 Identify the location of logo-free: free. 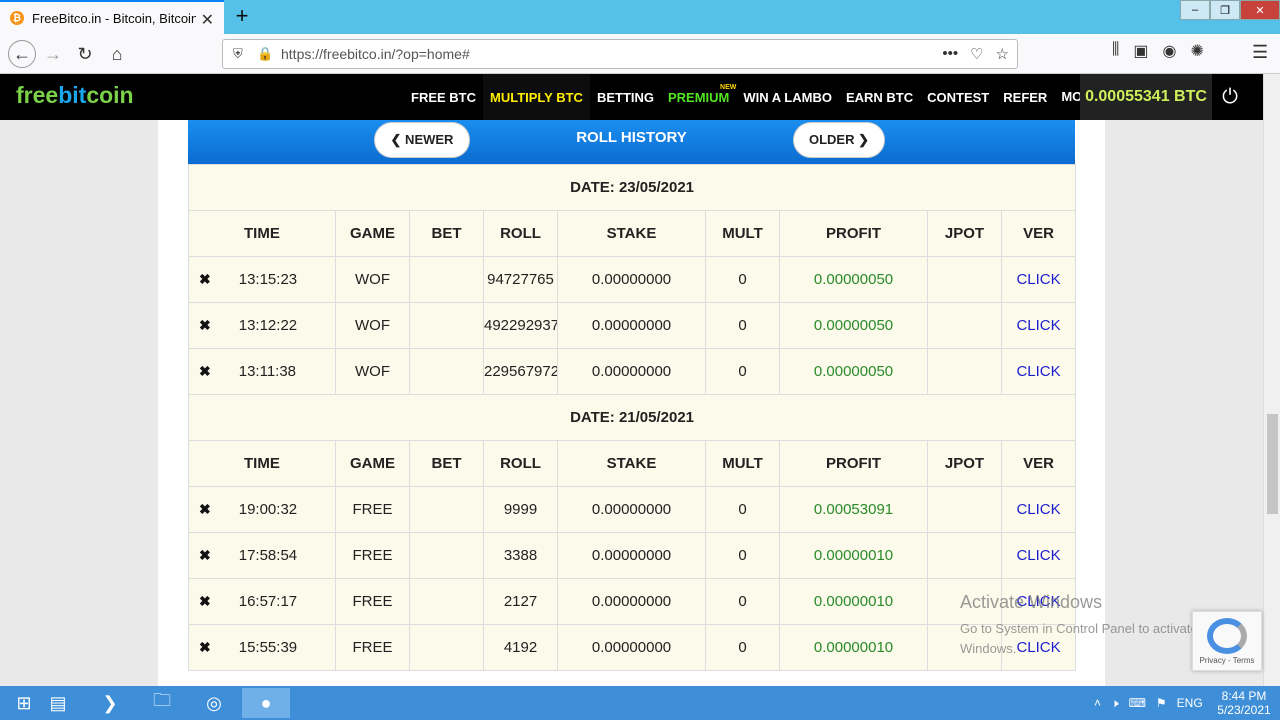
(37, 95).